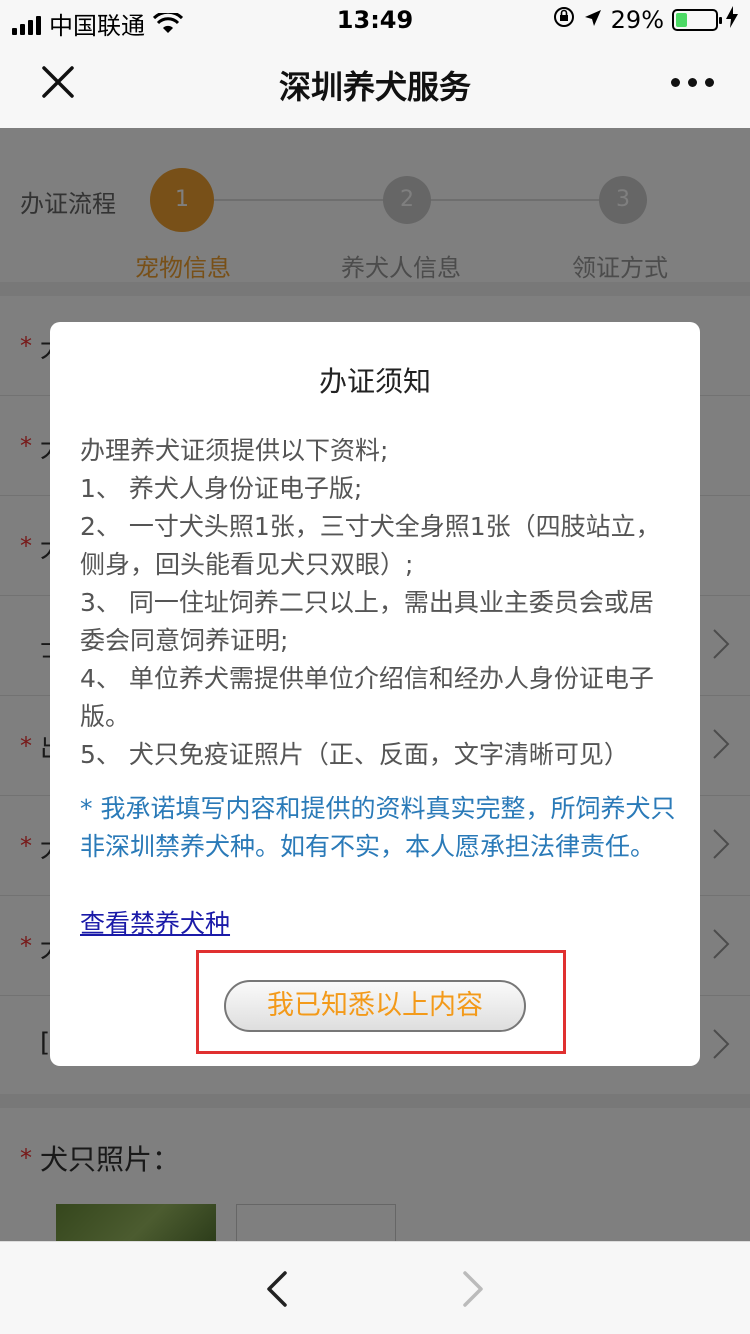  What do you see at coordinates (374, 87) in the screenshot?
I see `page-title: 深圳养犬服务` at bounding box center [374, 87].